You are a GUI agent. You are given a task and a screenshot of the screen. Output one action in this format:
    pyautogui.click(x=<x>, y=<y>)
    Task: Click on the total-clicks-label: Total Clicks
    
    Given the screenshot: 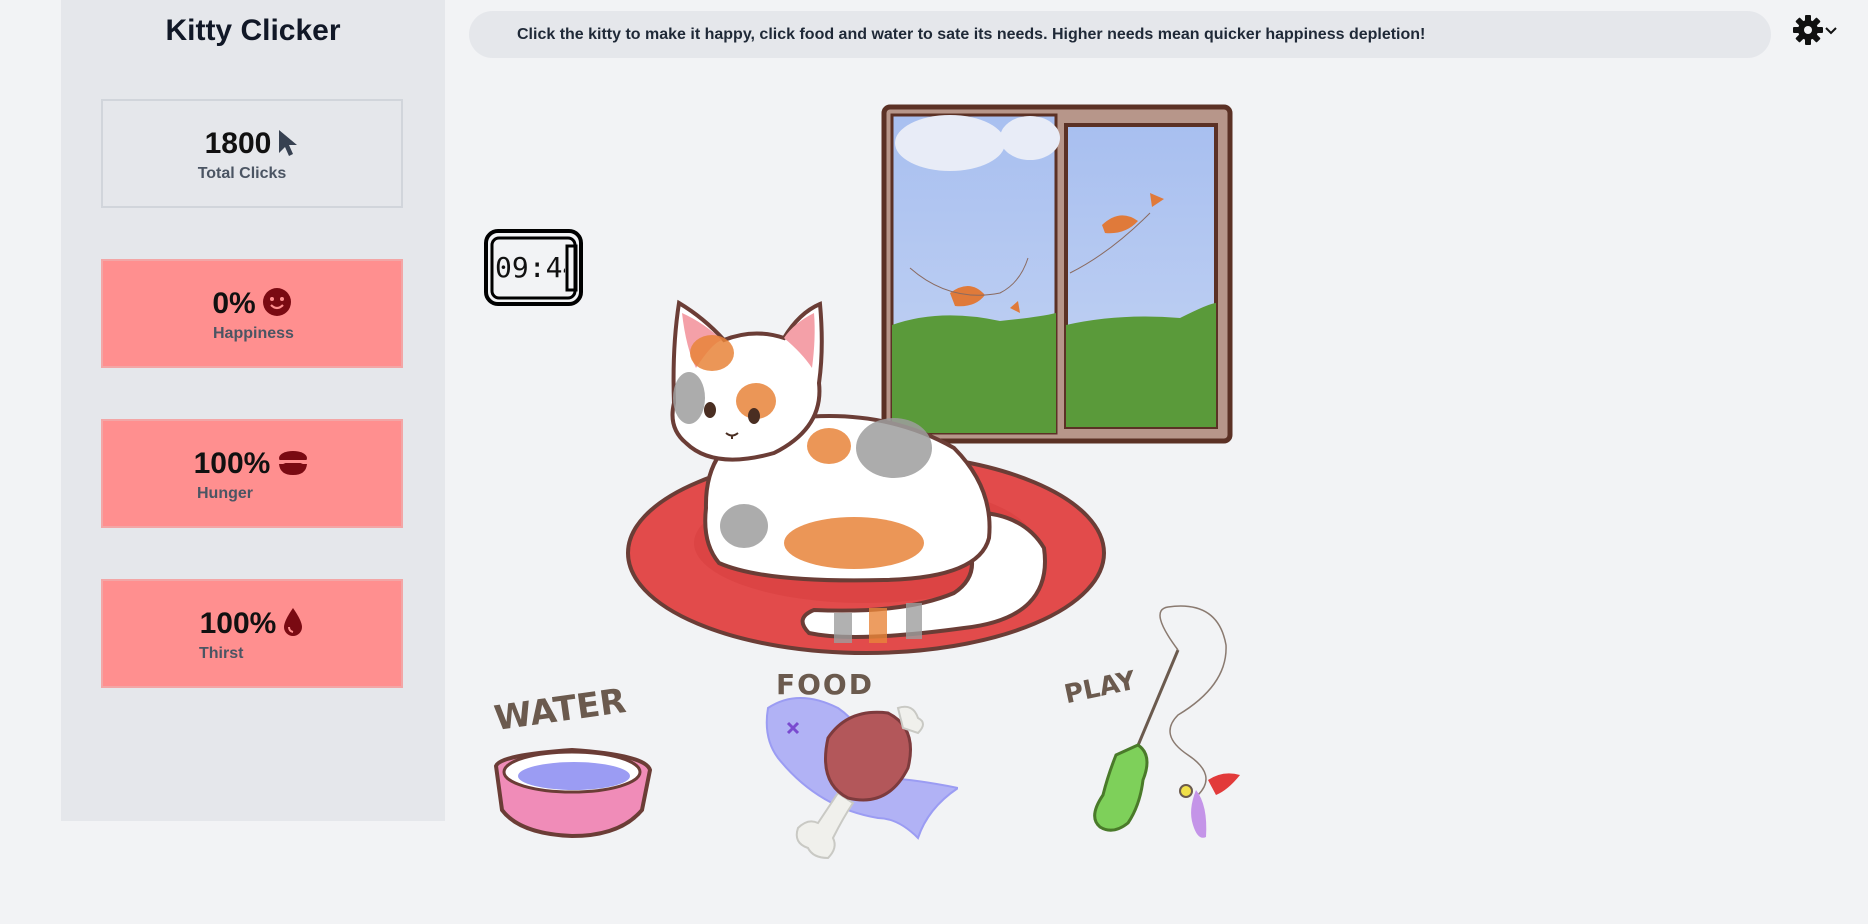 What is the action you would take?
    pyautogui.click(x=242, y=173)
    